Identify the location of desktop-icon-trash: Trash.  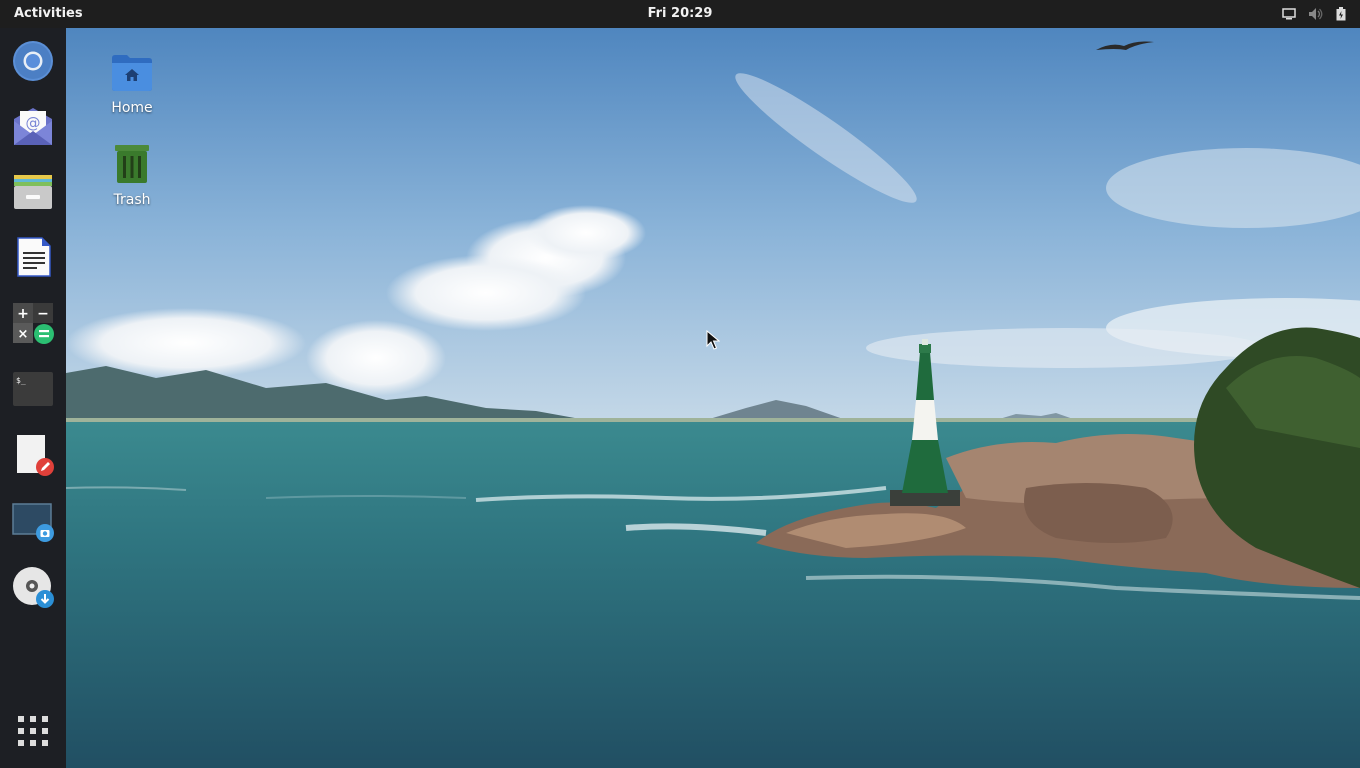
(132, 175).